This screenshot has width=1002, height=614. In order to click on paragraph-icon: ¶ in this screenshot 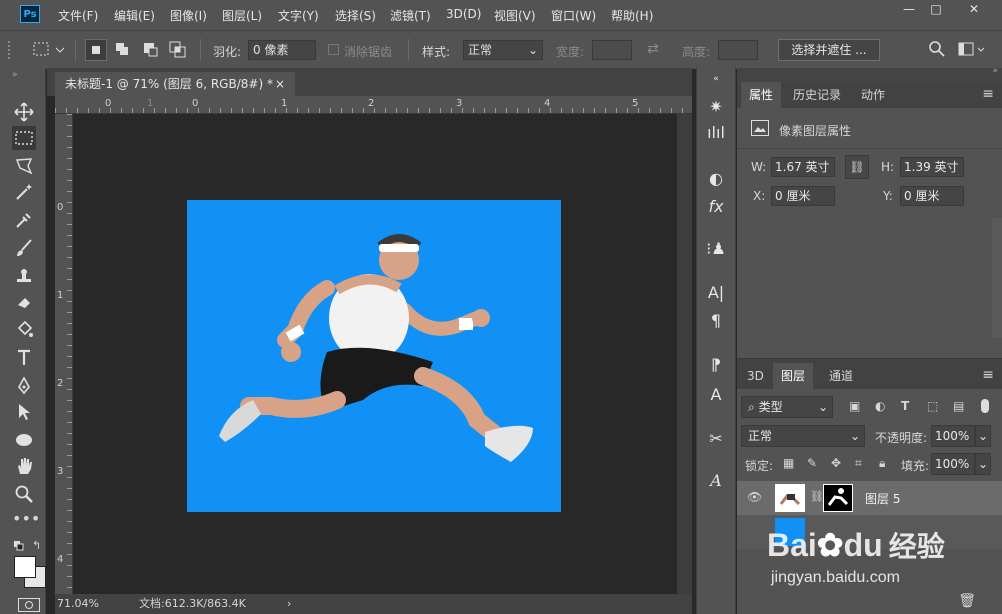, I will do `click(716, 321)`.